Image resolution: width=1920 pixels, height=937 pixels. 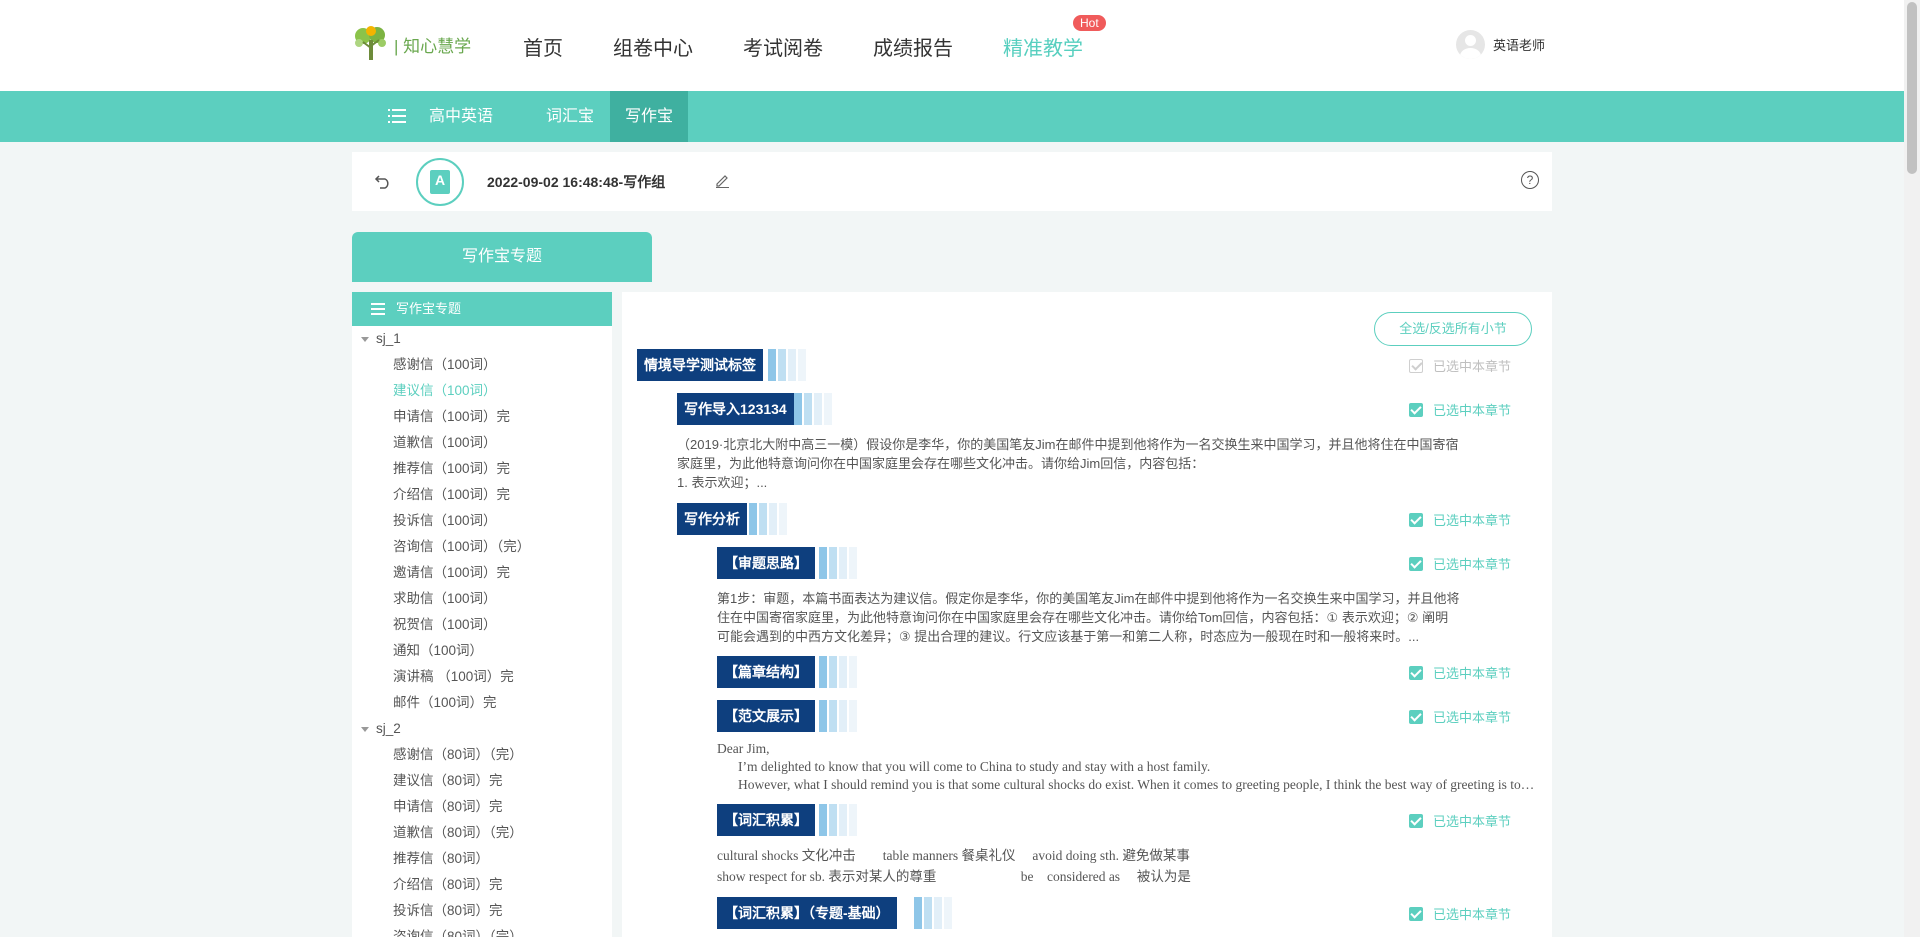 What do you see at coordinates (482, 930) in the screenshot?
I see `tree-item: 咨询信（80词）（完）` at bounding box center [482, 930].